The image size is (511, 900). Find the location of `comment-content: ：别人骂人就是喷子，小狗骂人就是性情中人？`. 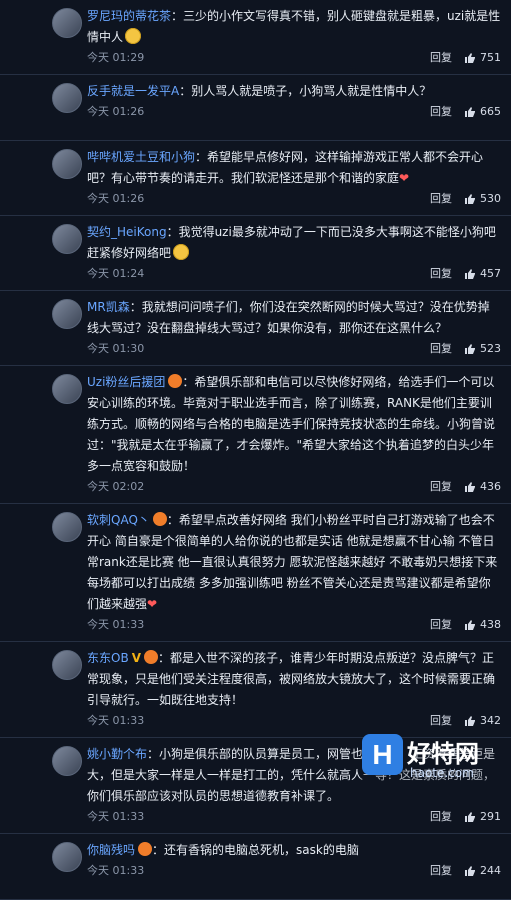

comment-content: ：别人骂人就是喷子，小狗骂人就是性情中人？ is located at coordinates (305, 91).